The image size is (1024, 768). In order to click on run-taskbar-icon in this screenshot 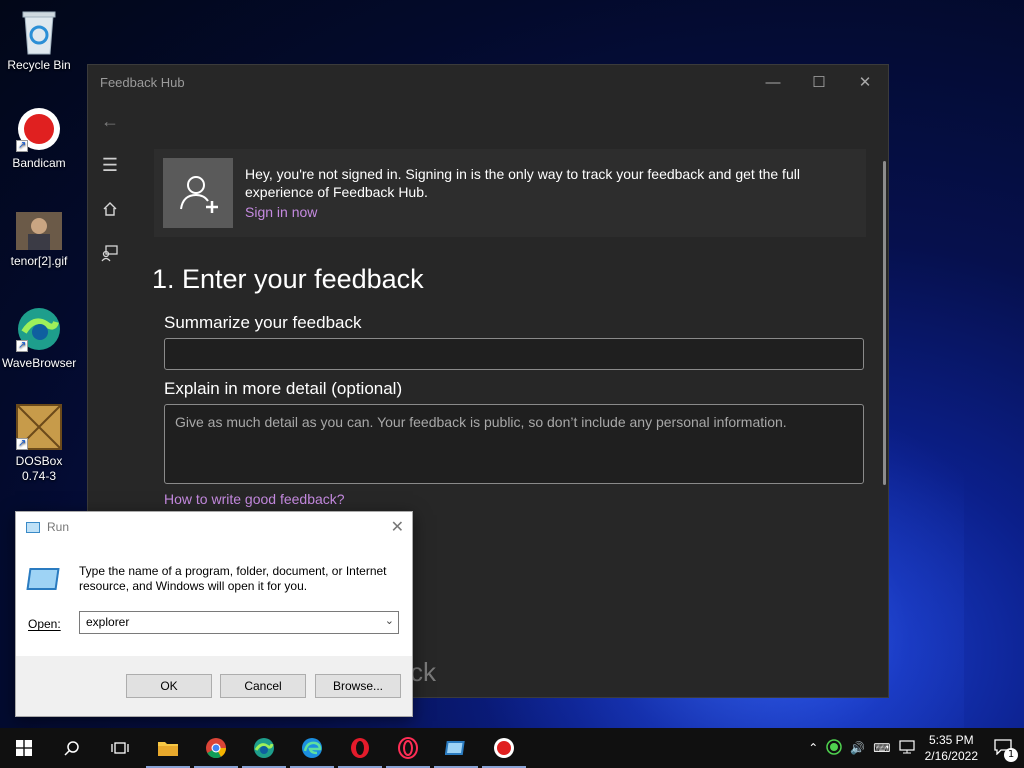, I will do `click(456, 748)`.